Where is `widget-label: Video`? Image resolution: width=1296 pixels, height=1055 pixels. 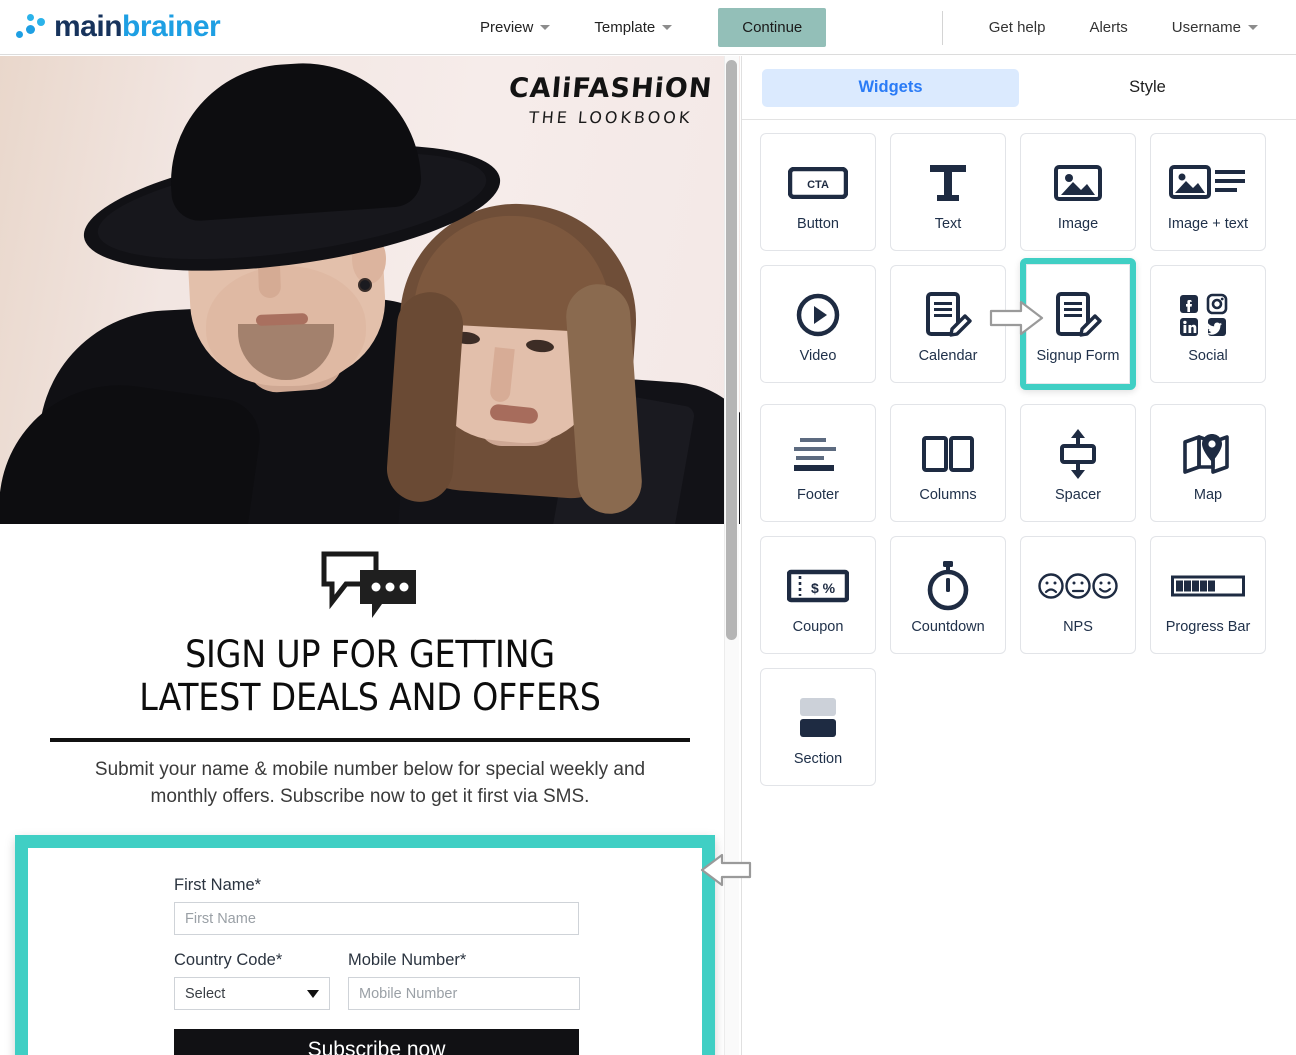
widget-label: Video is located at coordinates (818, 356).